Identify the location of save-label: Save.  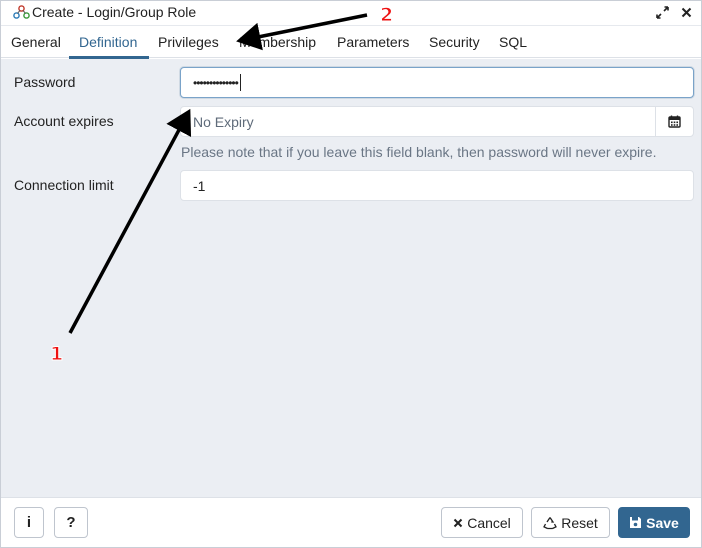
(662, 522).